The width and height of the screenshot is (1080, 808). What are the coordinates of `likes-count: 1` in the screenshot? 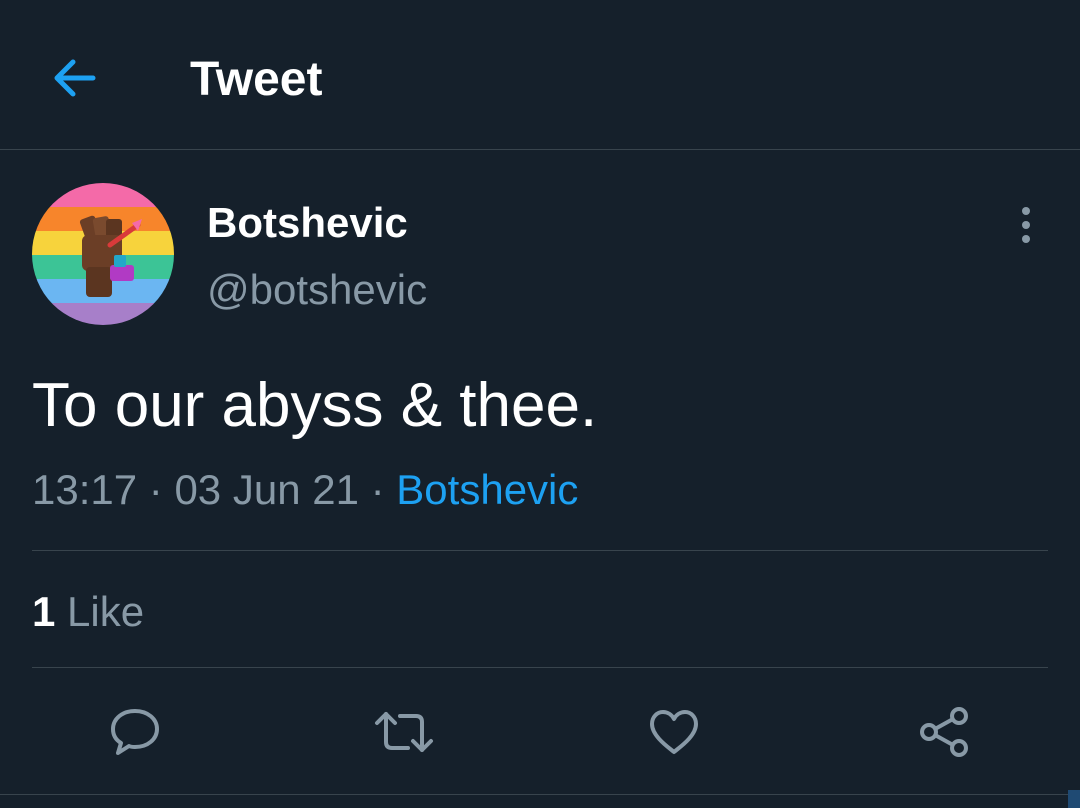 It's located at (44, 611).